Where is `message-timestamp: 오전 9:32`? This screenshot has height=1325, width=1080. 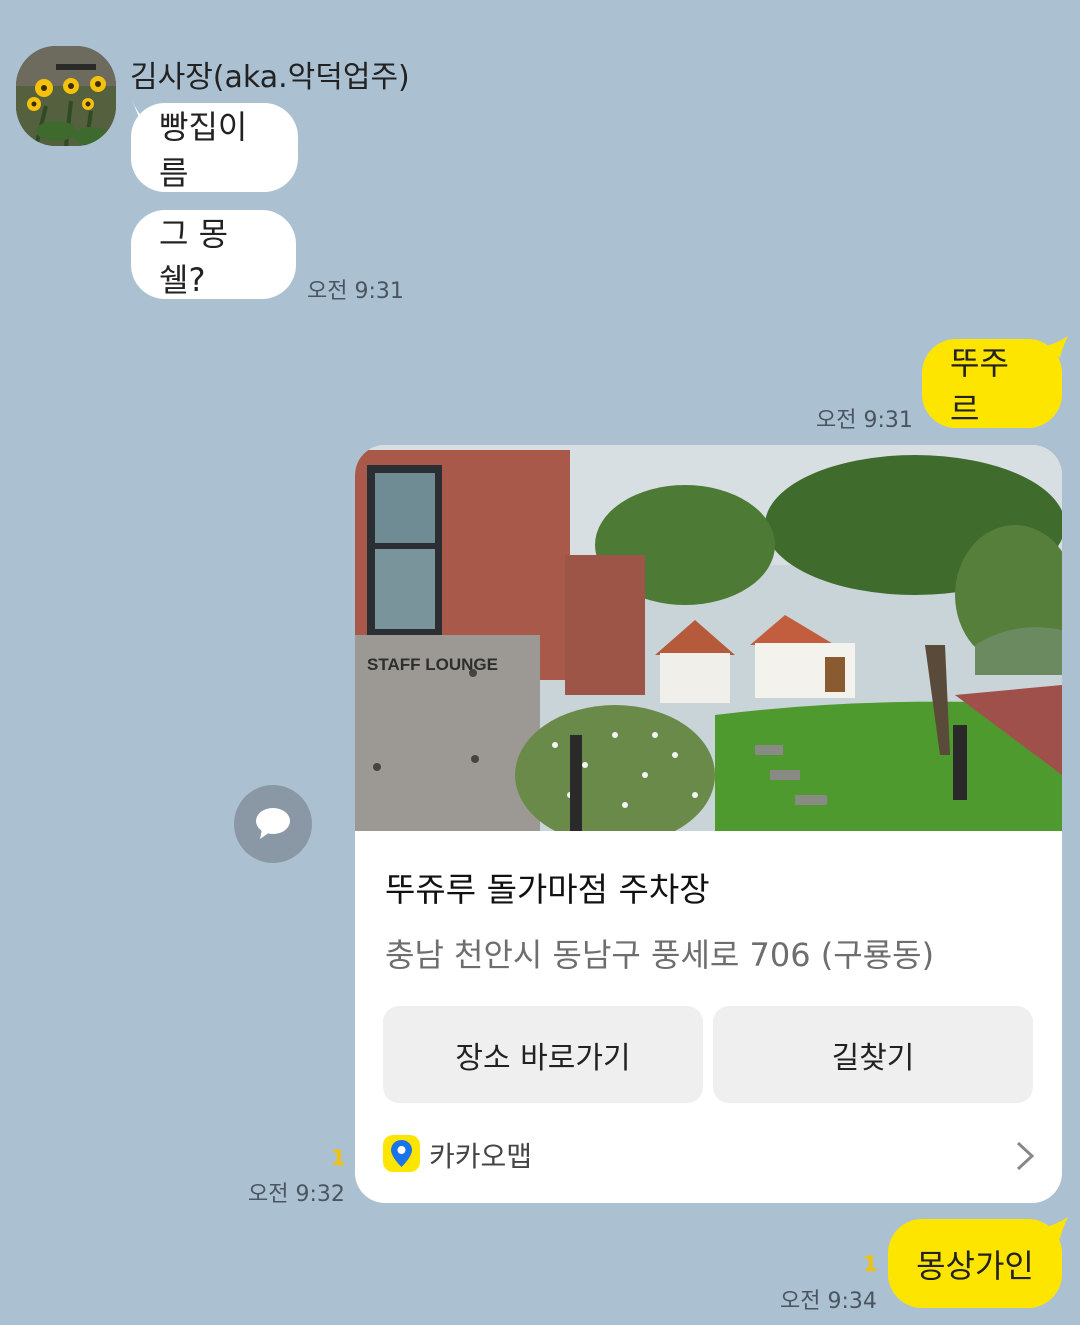 message-timestamp: 오전 9:32 is located at coordinates (296, 1194).